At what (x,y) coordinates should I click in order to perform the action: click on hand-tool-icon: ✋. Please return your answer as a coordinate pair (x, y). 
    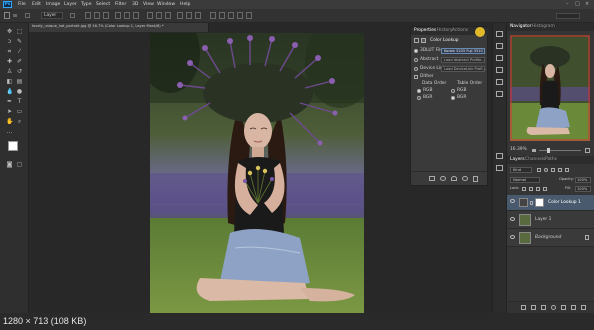
    Looking at the image, I should click on (9, 121).